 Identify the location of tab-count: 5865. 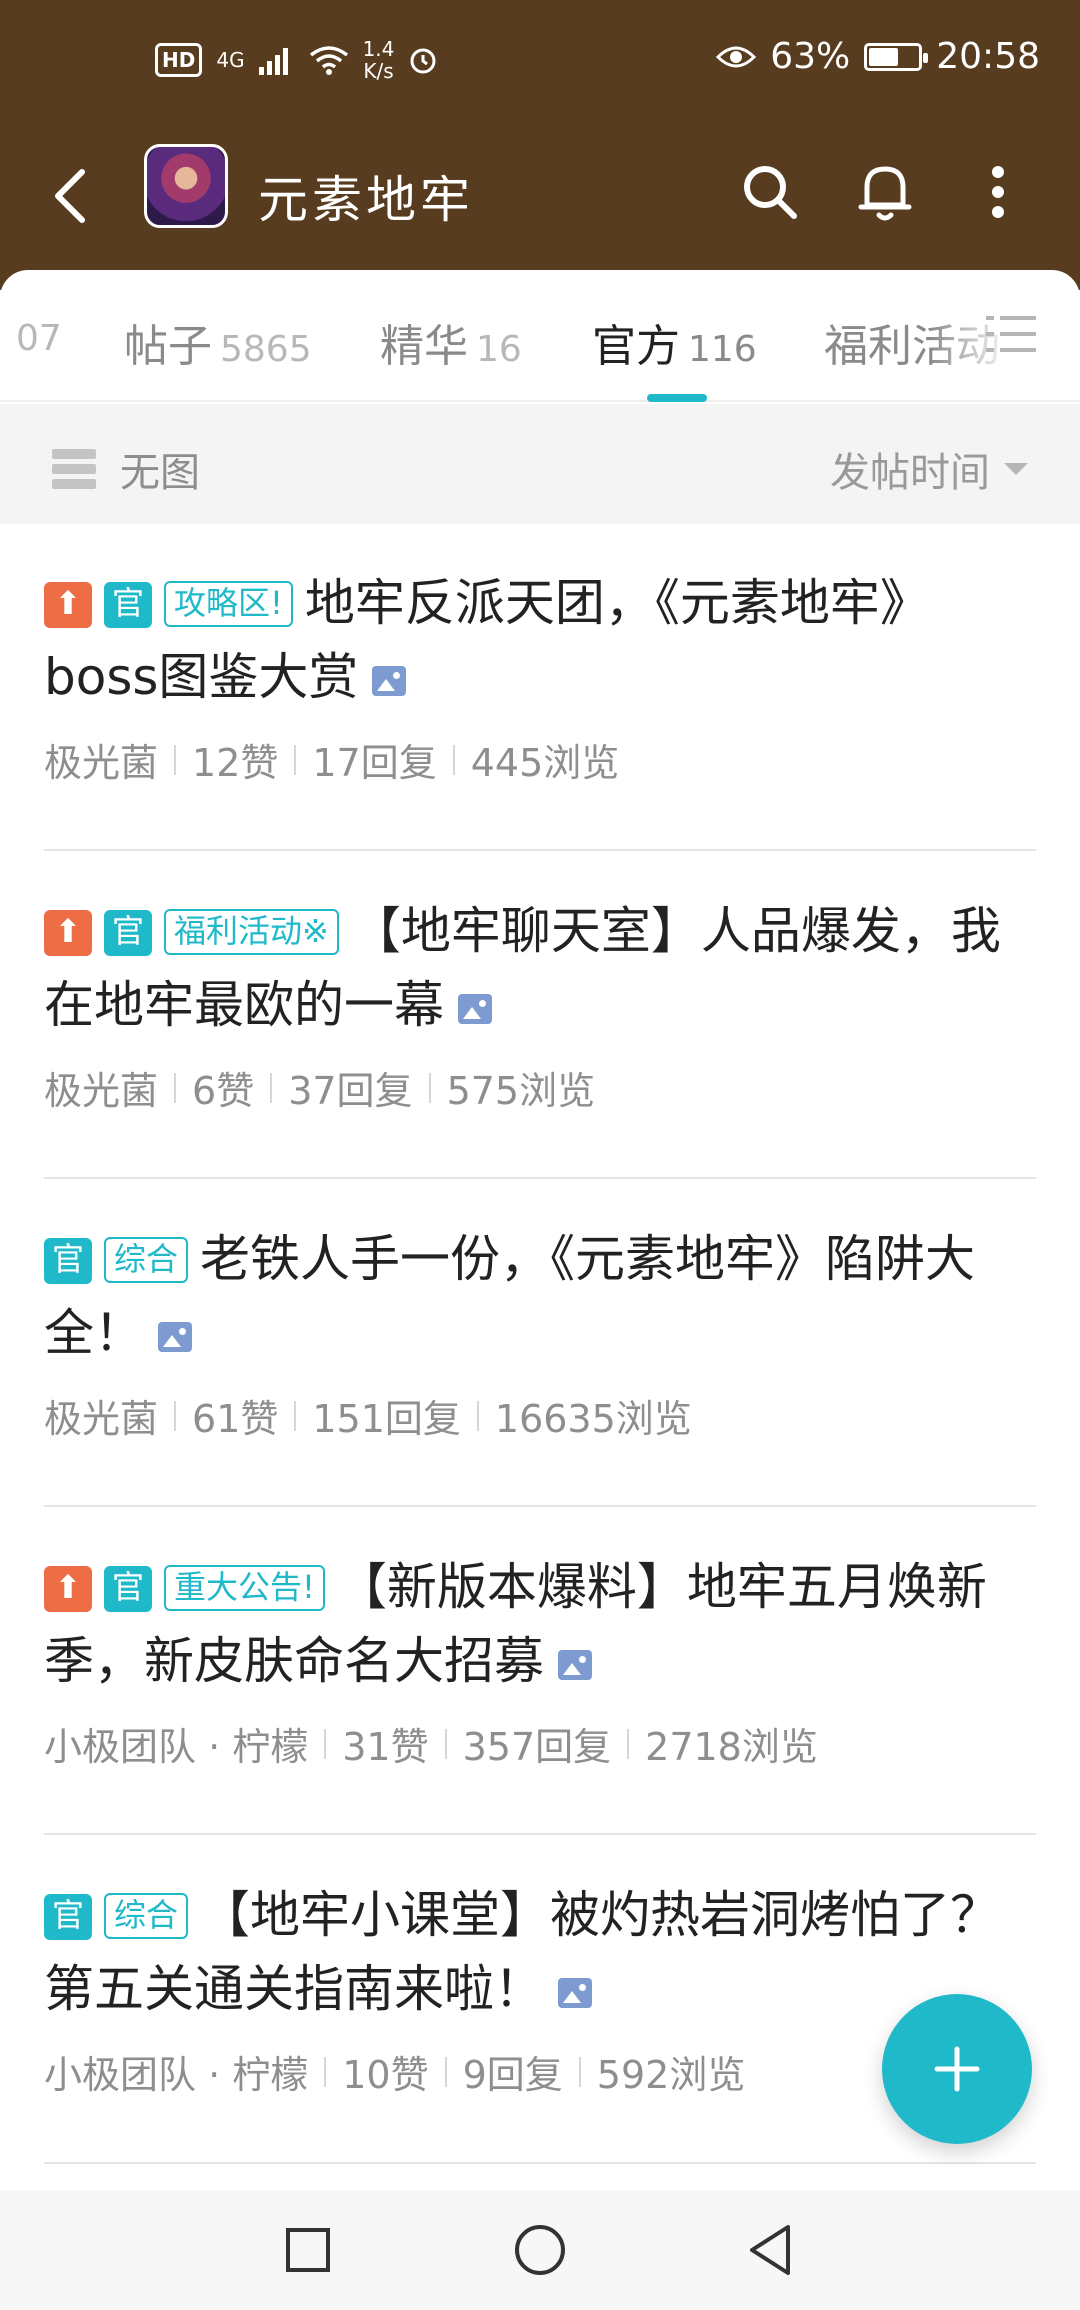
(266, 349).